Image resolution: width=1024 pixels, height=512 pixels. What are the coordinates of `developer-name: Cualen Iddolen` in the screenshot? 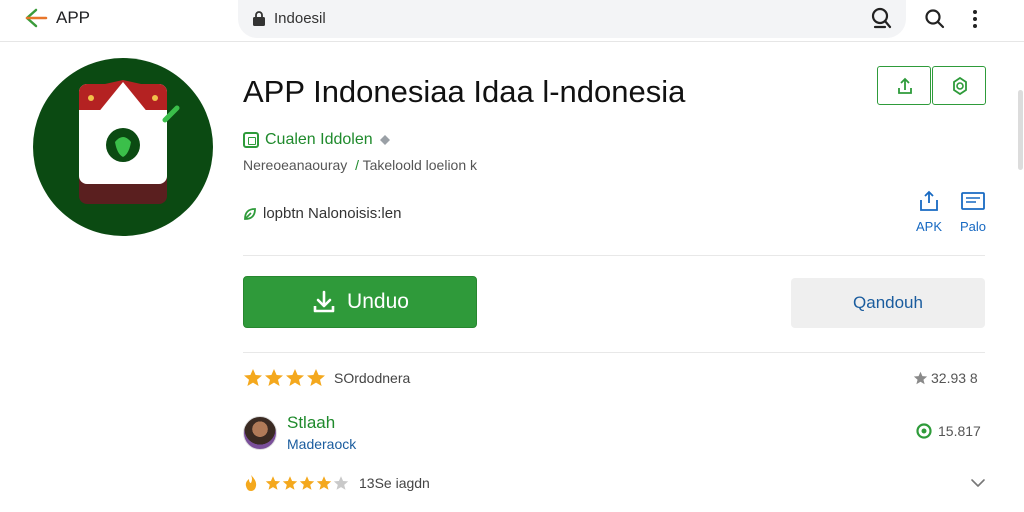 It's located at (319, 140).